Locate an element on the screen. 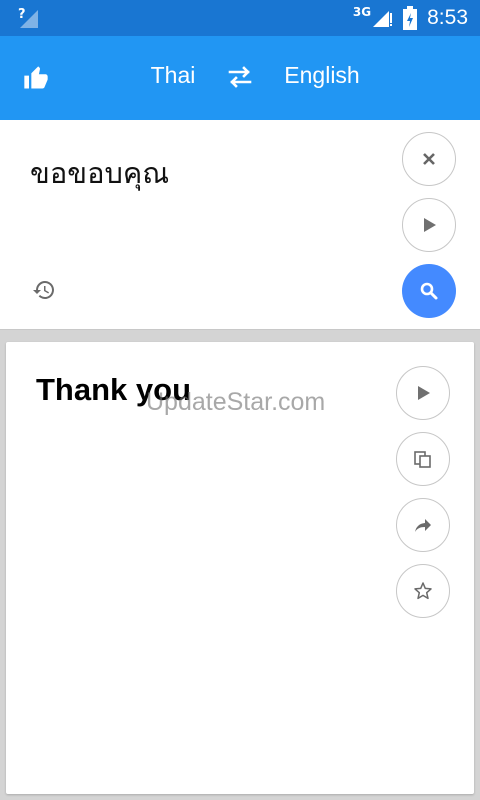  clock: 8:53 is located at coordinates (447, 17).